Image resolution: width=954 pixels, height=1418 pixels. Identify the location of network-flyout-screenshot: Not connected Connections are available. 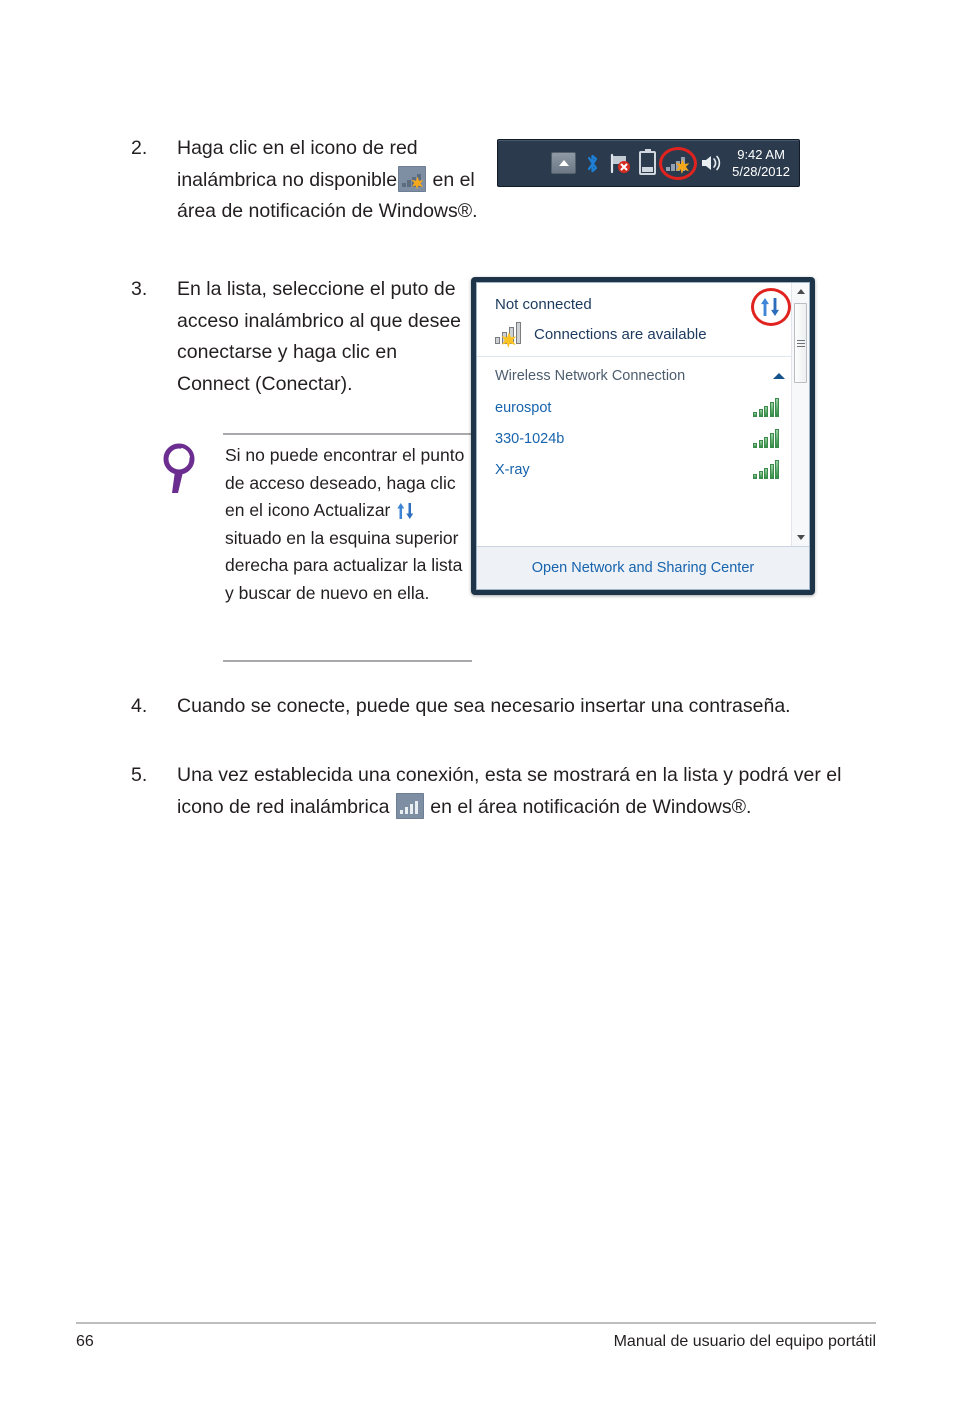
(643, 436).